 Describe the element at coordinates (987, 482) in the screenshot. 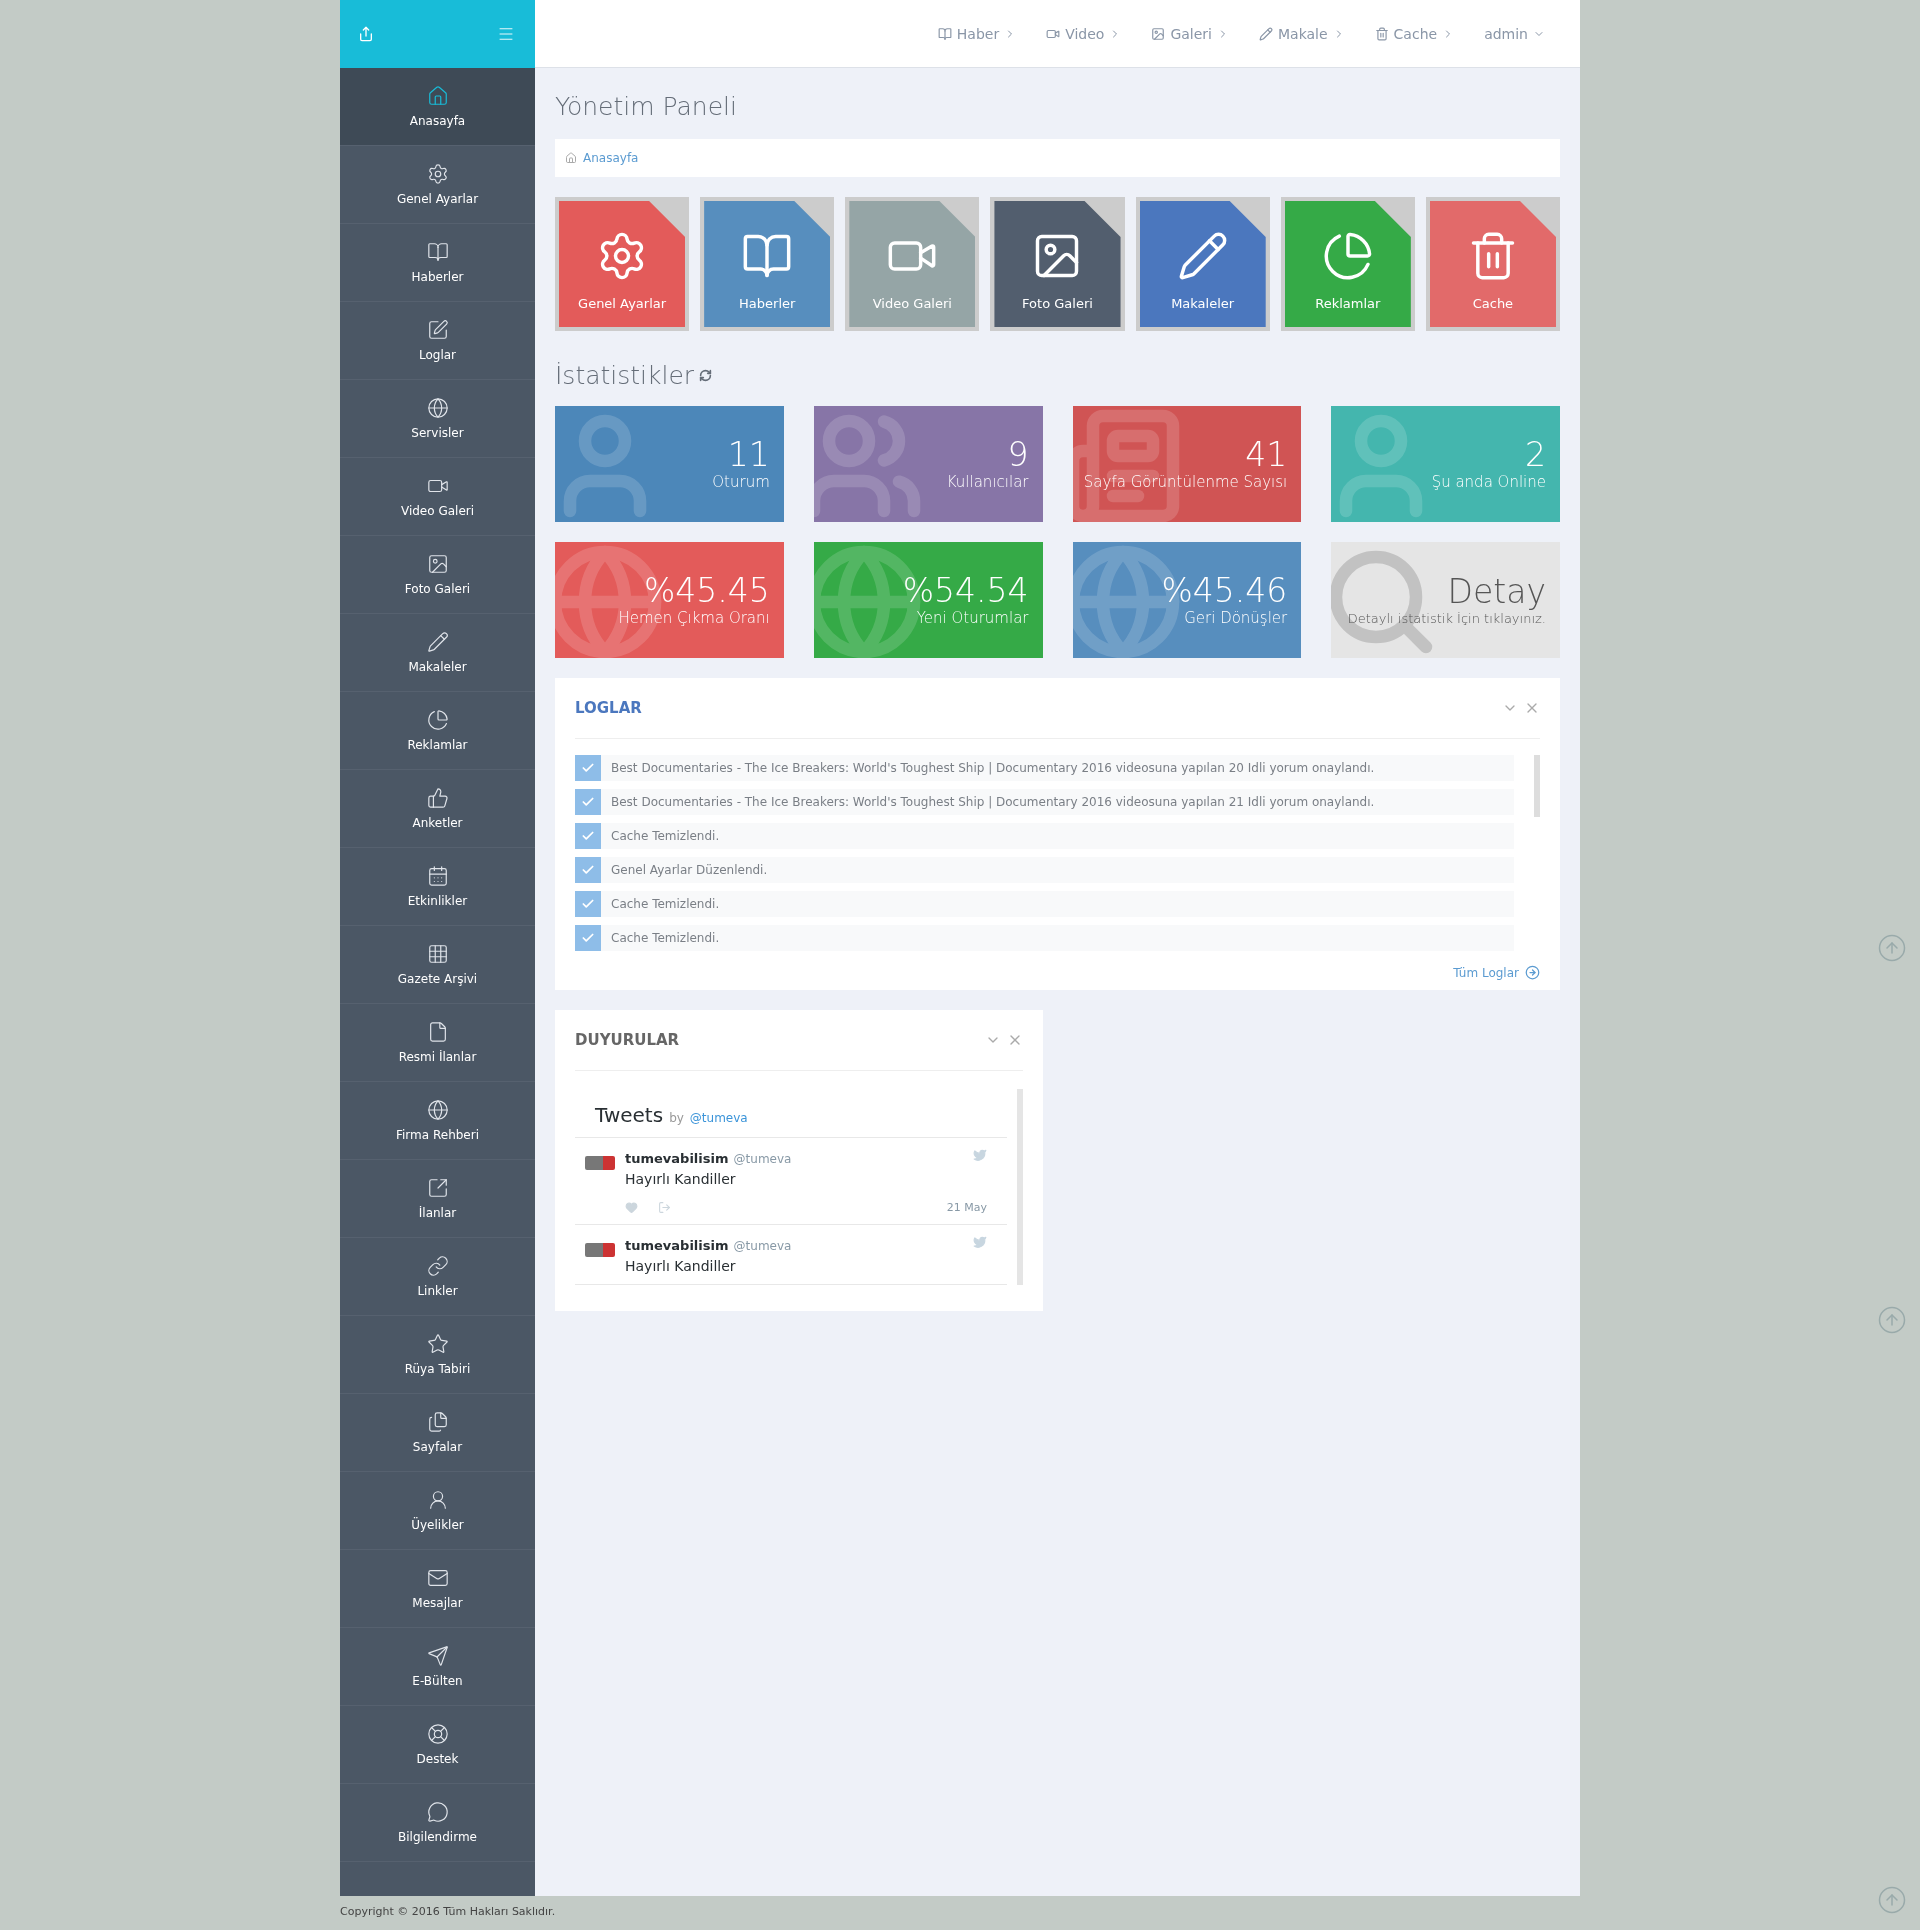

I see `stat-label: Kullanıcılar` at that location.